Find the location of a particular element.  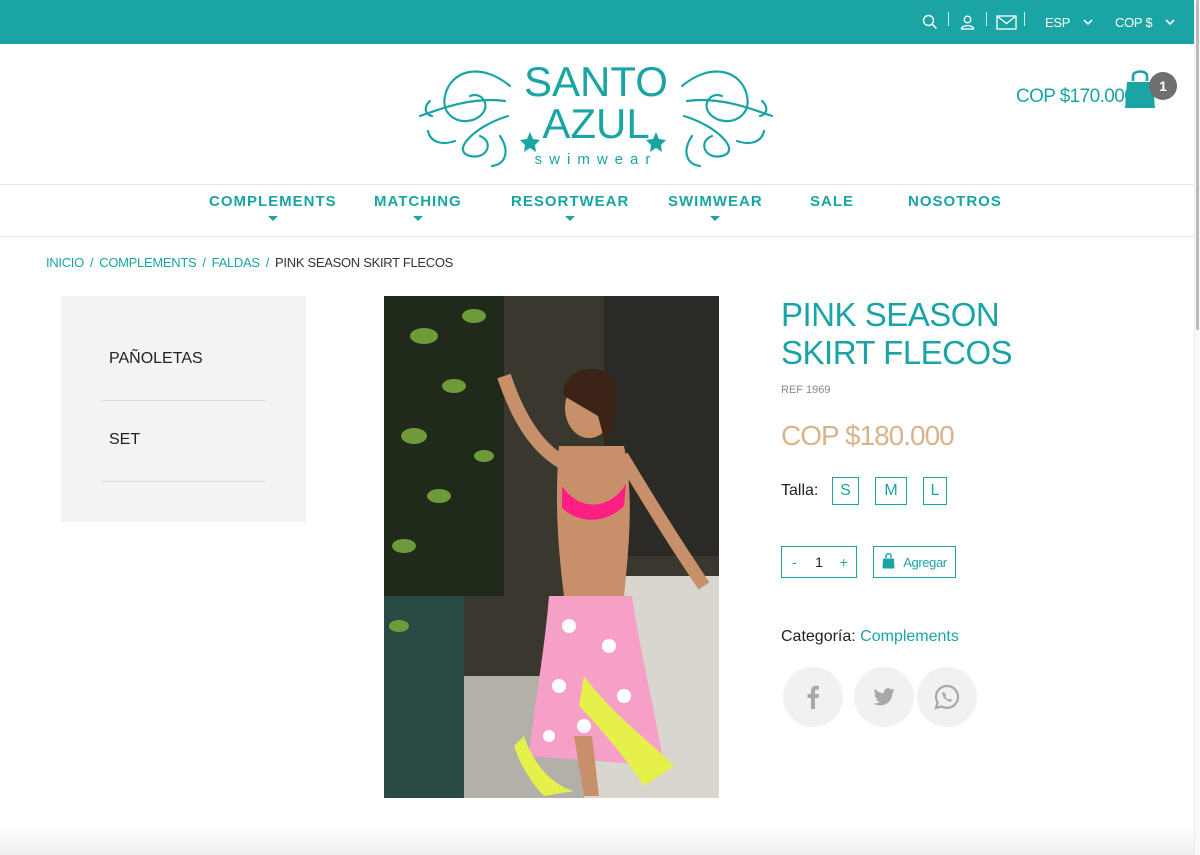

brand-logo: SANTO AZUL swimwear is located at coordinates (596, 114).